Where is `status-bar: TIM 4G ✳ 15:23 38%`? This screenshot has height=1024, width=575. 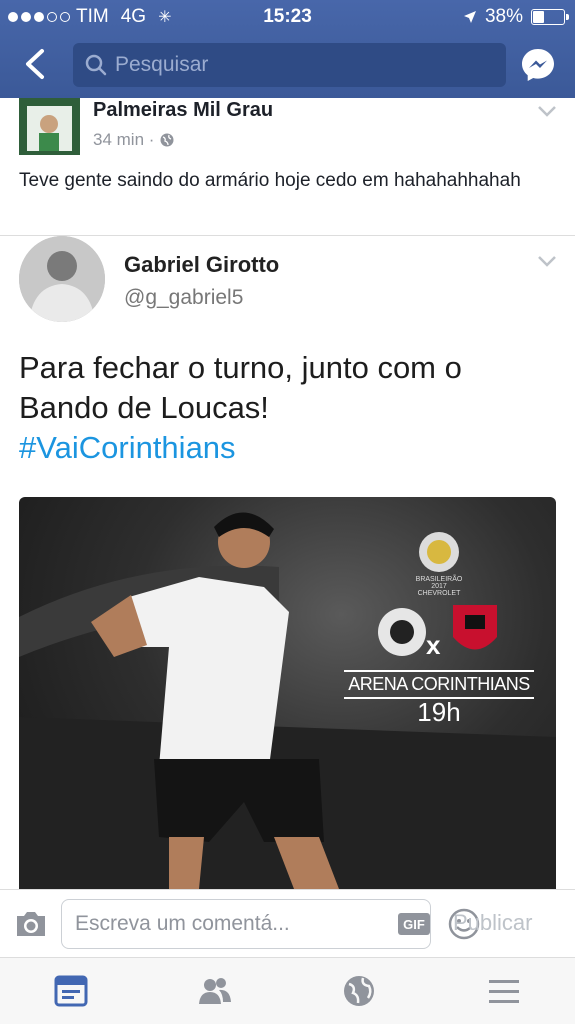 status-bar: TIM 4G ✳ 15:23 38% is located at coordinates (287, 17).